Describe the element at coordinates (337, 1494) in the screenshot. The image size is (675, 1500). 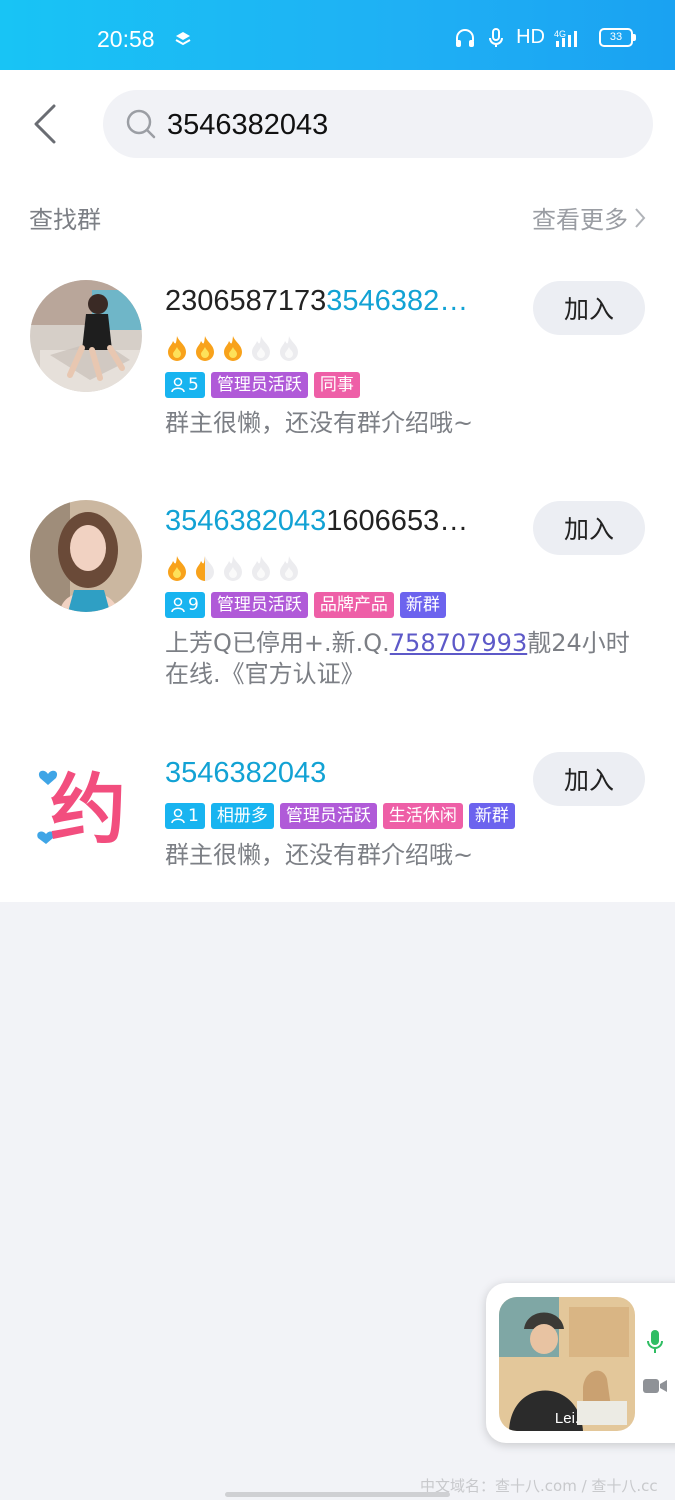
I see `home-indicator` at that location.